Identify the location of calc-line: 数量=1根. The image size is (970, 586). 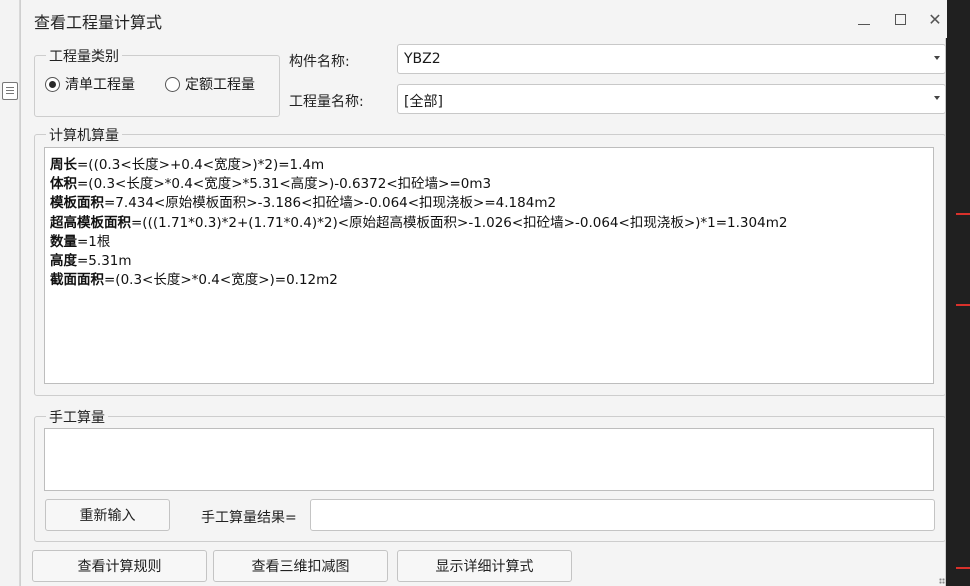
(80, 241).